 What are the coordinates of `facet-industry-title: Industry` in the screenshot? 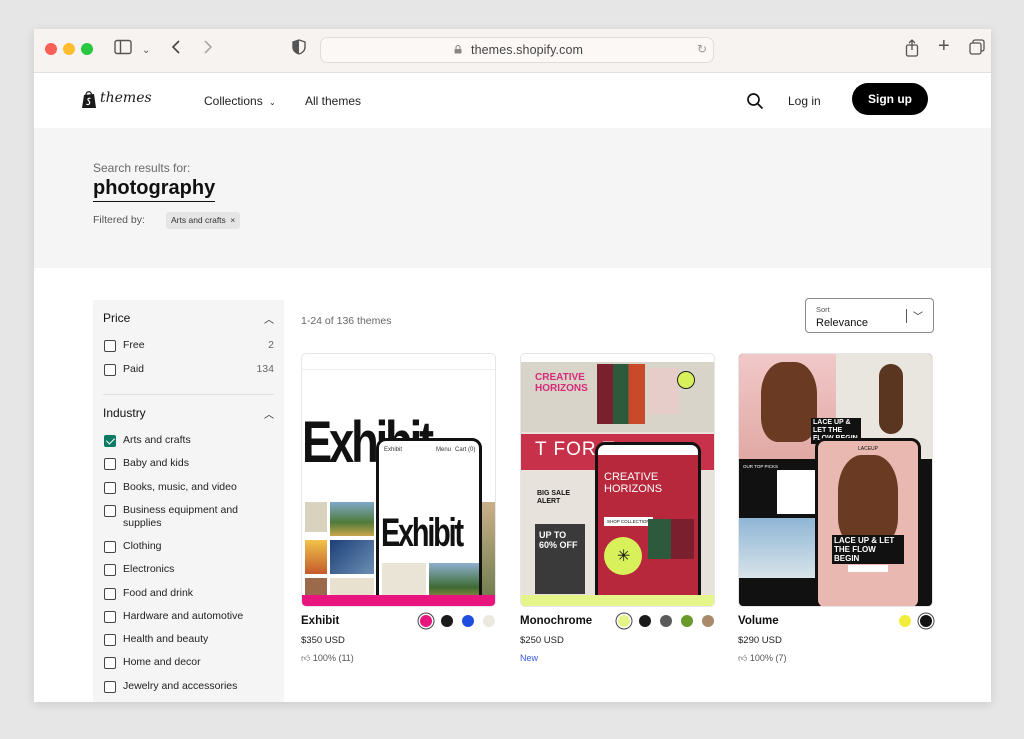 It's located at (124, 413).